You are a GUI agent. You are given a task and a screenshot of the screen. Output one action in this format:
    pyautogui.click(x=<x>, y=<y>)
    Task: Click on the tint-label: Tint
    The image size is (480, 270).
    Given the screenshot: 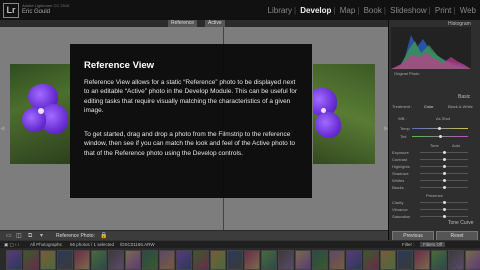 What is the action you would take?
    pyautogui.click(x=403, y=136)
    